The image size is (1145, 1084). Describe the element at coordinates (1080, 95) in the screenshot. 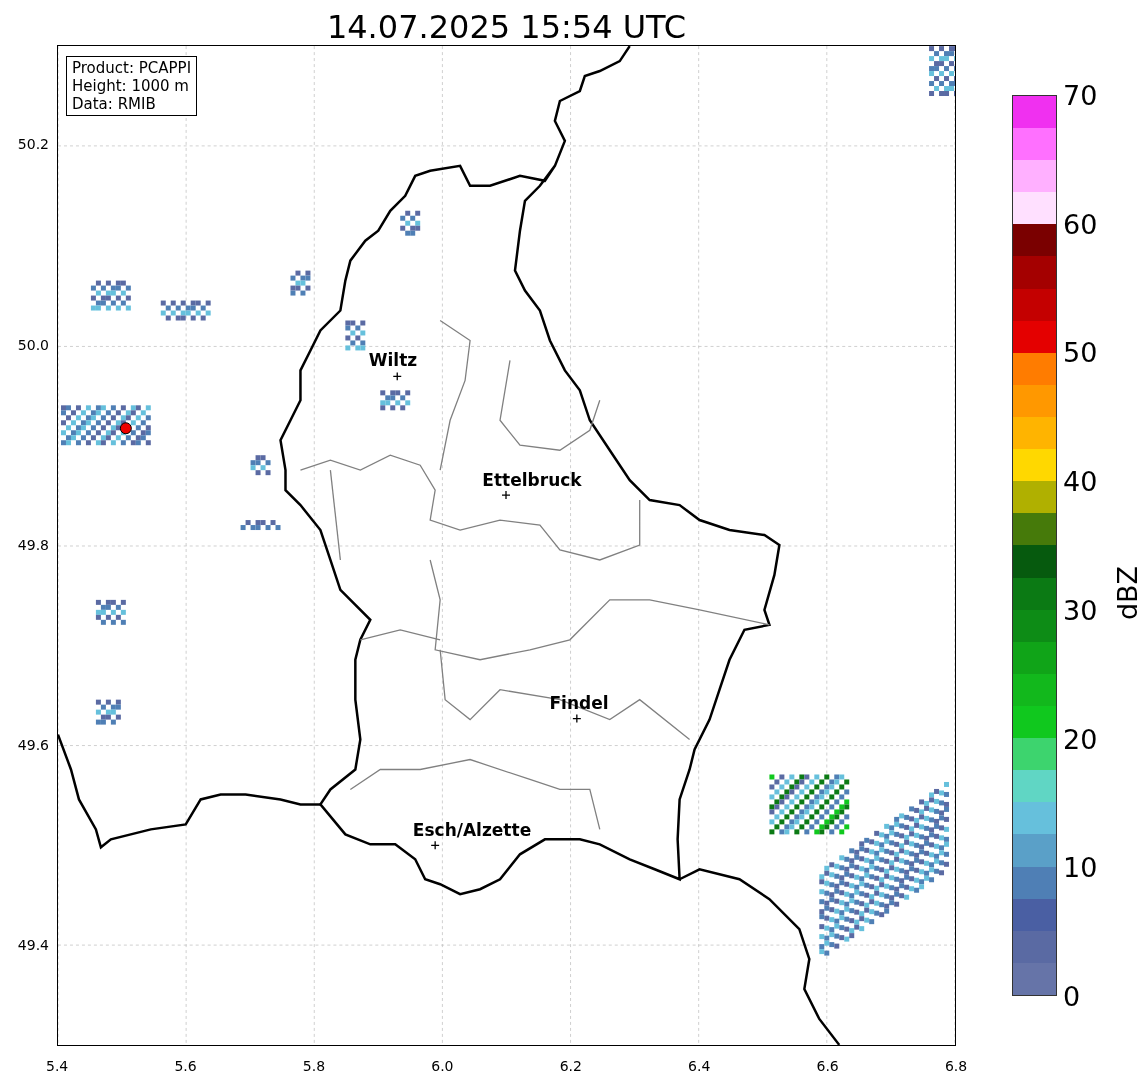

I see `colorbar-tick-label: 70` at that location.